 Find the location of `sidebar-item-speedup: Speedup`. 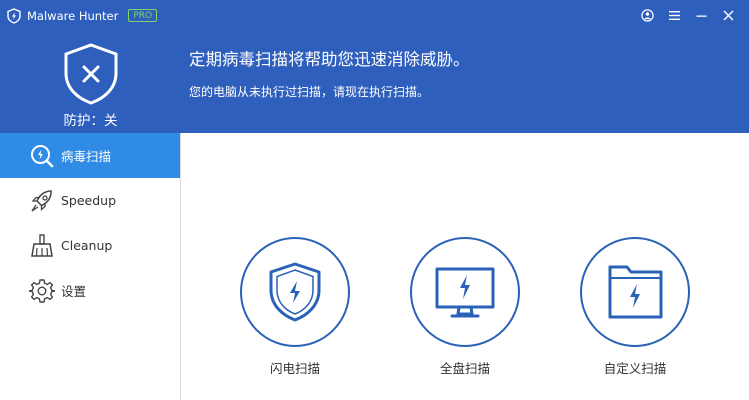

sidebar-item-speedup: Speedup is located at coordinates (90, 200).